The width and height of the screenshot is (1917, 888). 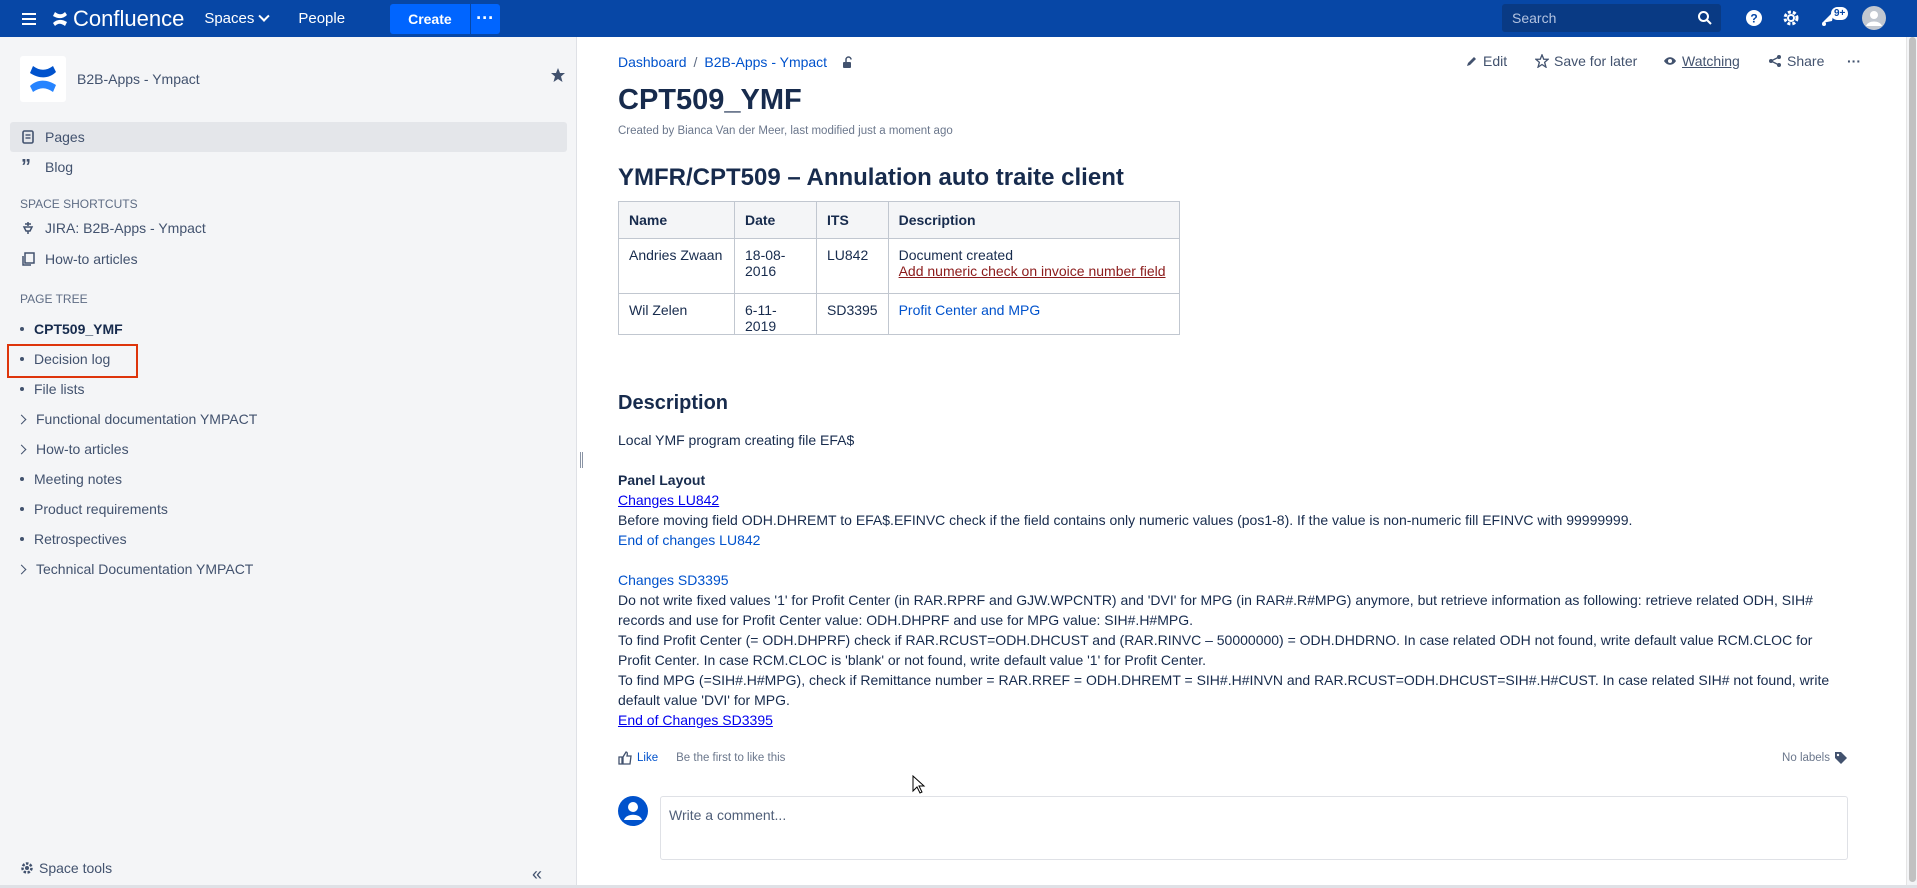 I want to click on space-logo-icon, so click(x=43, y=79).